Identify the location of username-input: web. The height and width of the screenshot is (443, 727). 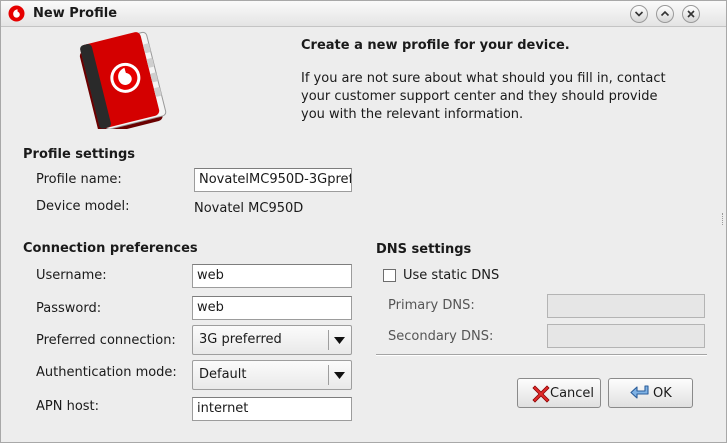
(272, 276).